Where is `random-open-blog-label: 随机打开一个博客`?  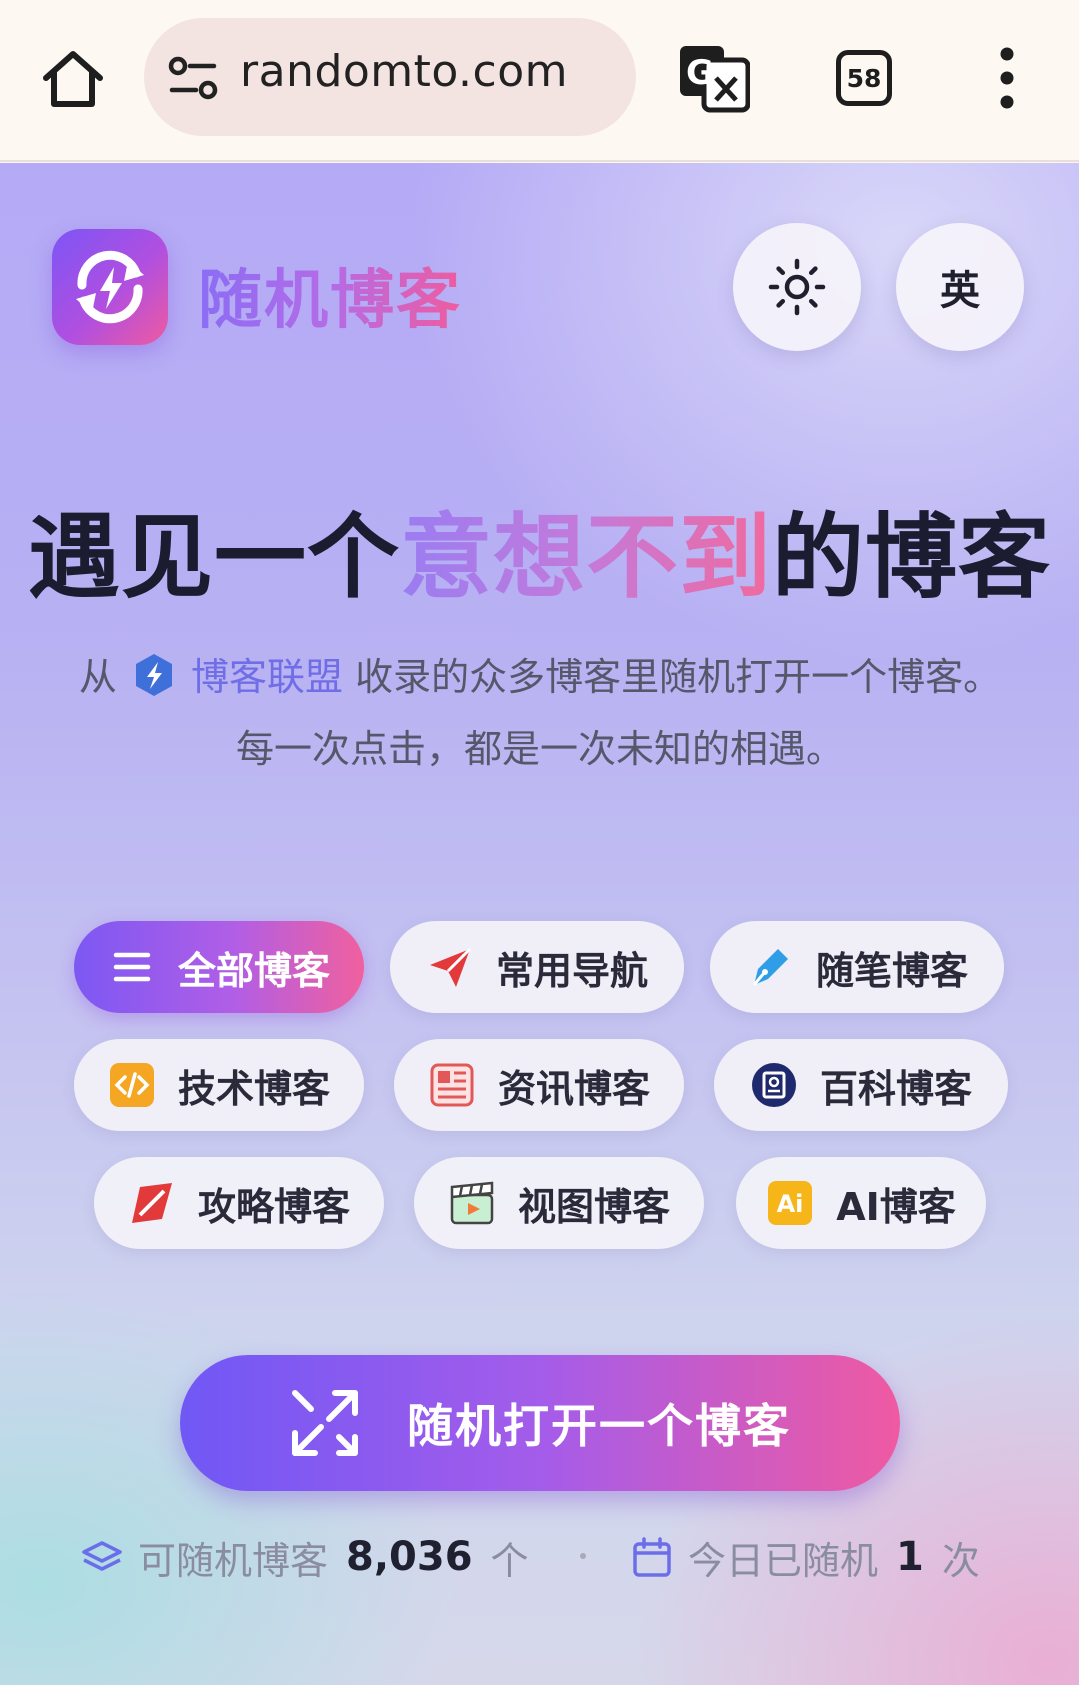
random-open-blog-label: 随机打开一个博客 is located at coordinates (599, 1426).